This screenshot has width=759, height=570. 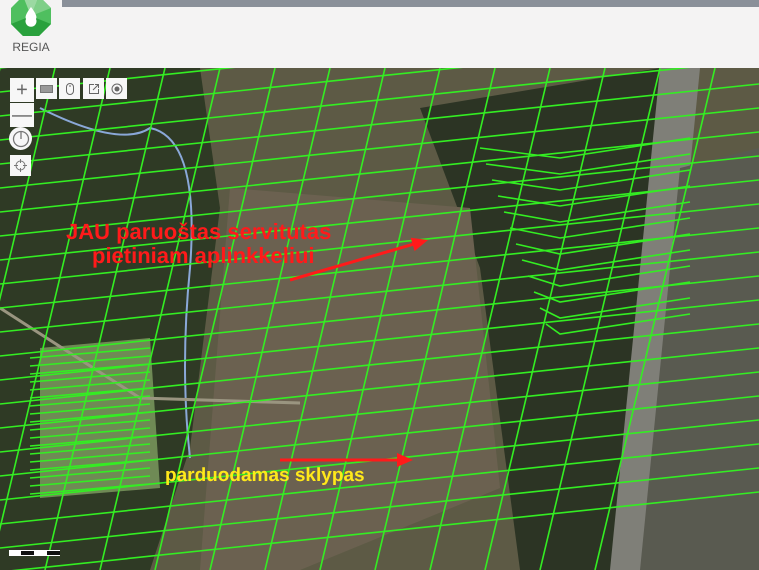 What do you see at coordinates (22, 115) in the screenshot?
I see `zoom-out-button: —` at bounding box center [22, 115].